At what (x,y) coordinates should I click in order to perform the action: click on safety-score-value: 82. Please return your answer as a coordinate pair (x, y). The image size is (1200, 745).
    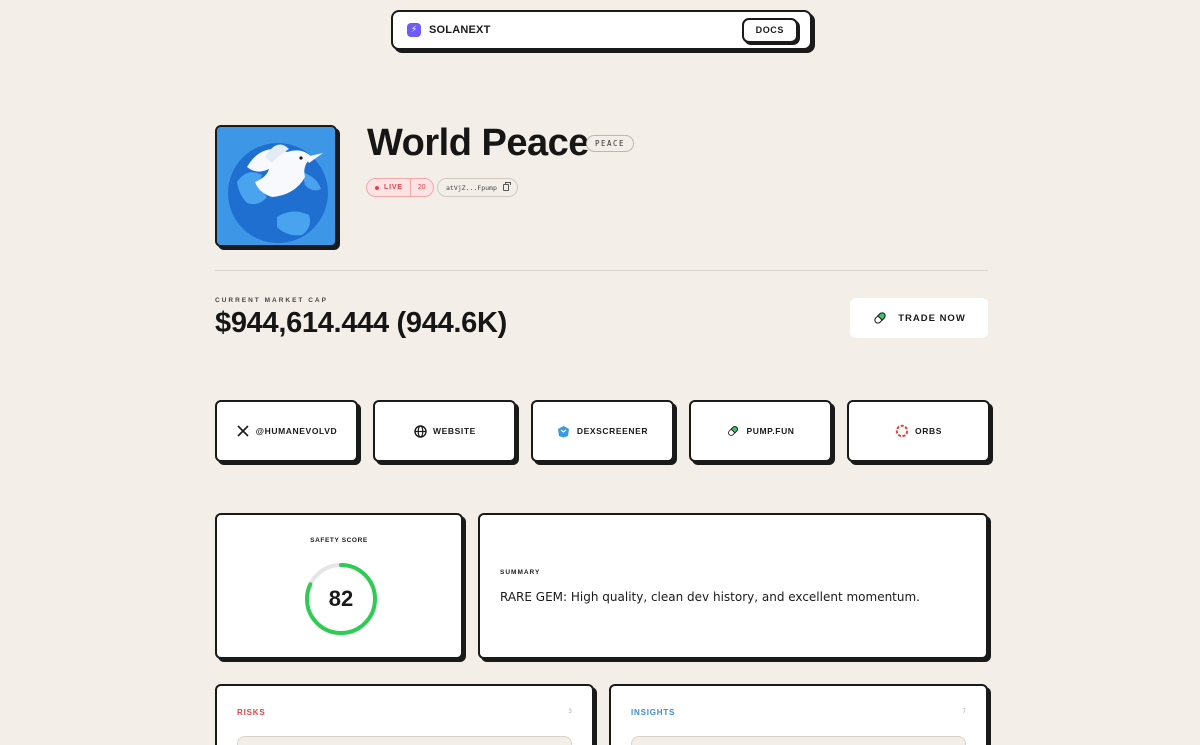
    Looking at the image, I should click on (341, 598).